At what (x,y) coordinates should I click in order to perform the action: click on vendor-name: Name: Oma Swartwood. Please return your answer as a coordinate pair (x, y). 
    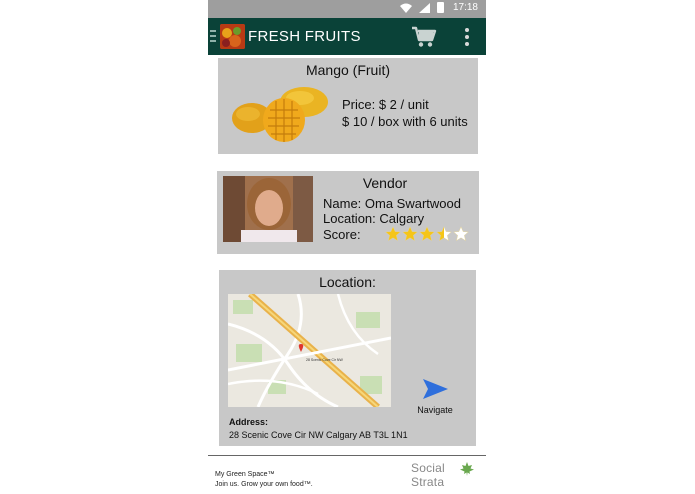
    Looking at the image, I should click on (392, 203).